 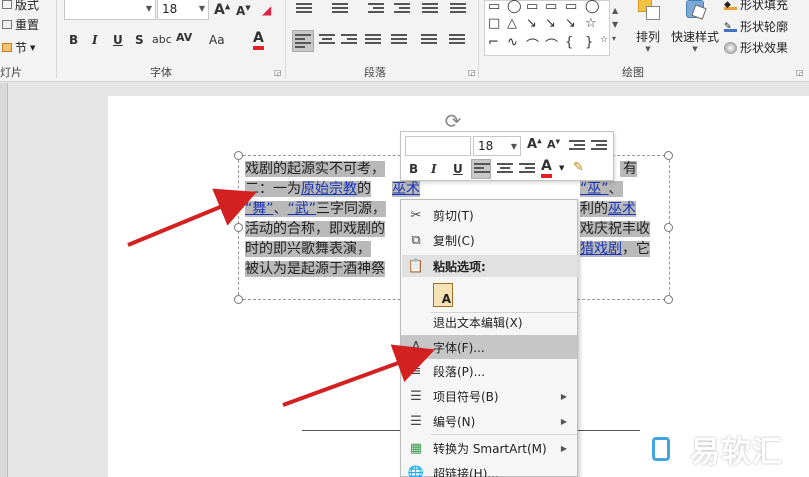 I want to click on watermark-logo-icon, so click(x=661, y=449).